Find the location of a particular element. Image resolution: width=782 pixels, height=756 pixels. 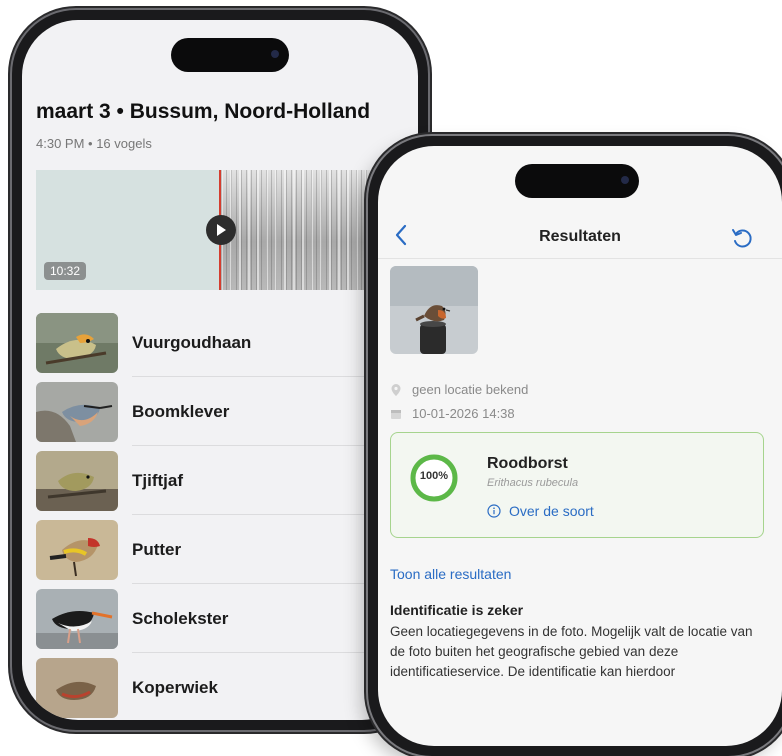

species-name: Boomklever is located at coordinates (181, 411).